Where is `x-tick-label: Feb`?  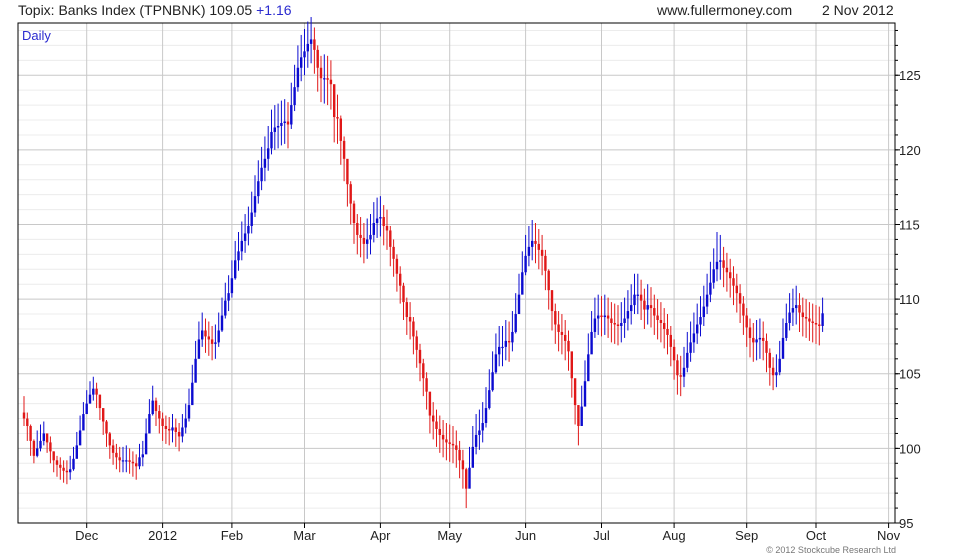
x-tick-label: Feb is located at coordinates (232, 535).